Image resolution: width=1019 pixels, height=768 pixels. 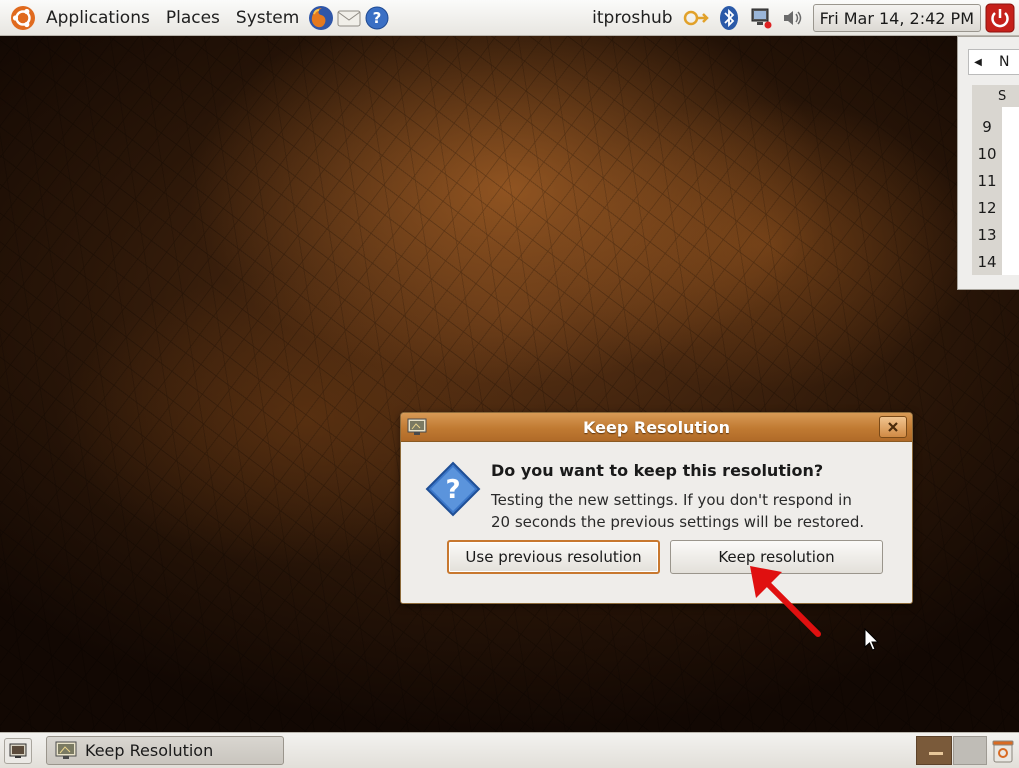 I want to click on annotation-arrow-icon, so click(x=785, y=601).